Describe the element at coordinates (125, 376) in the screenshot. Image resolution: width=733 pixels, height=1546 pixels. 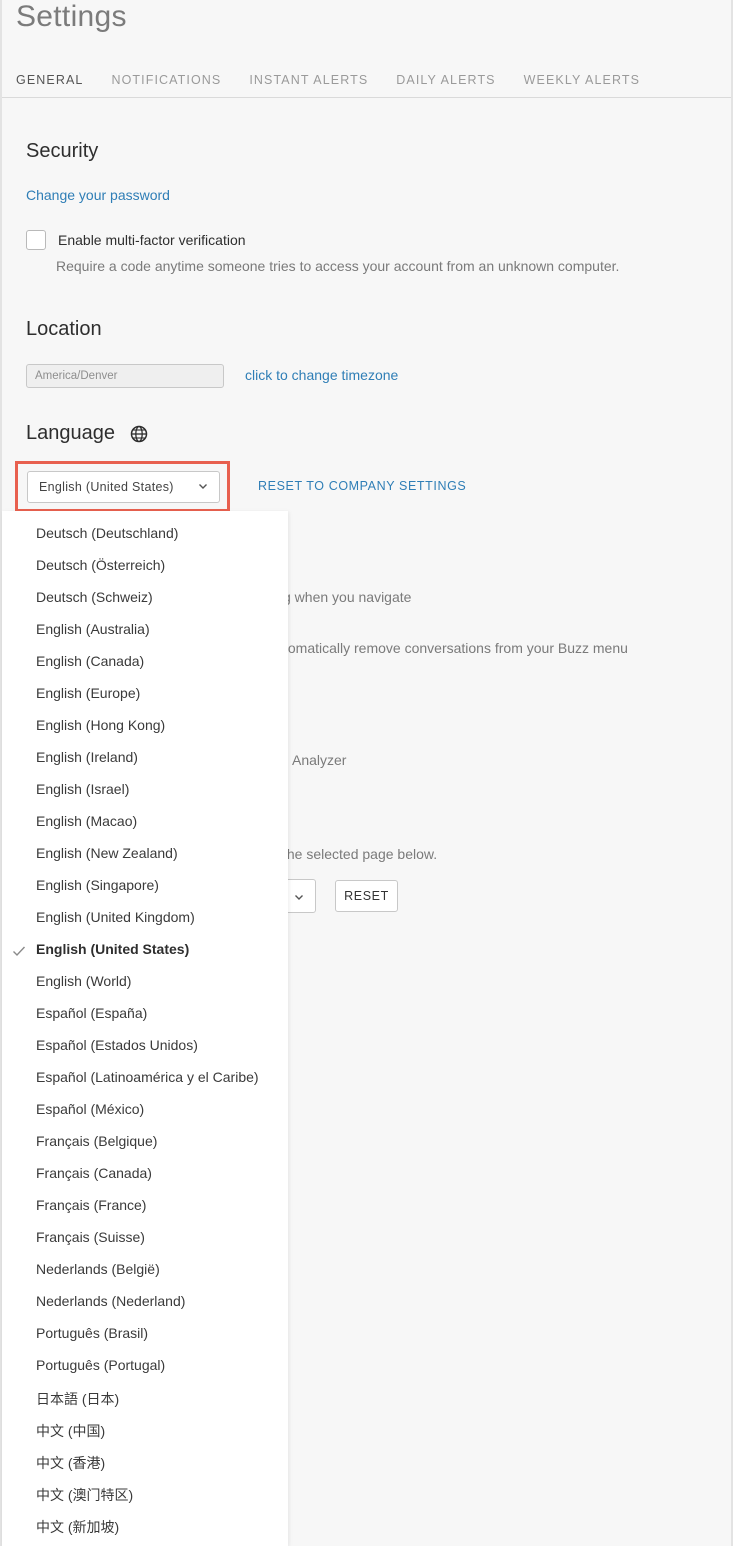
I see `timezone-field: America/Denver` at that location.